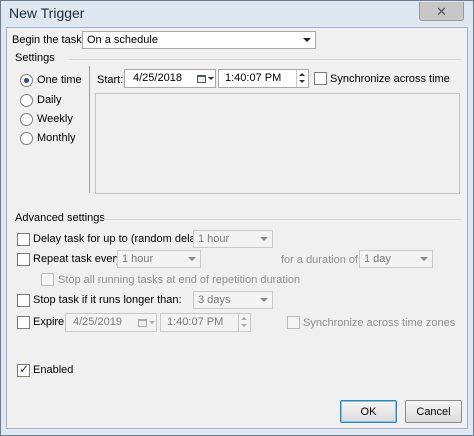 The image size is (474, 436). What do you see at coordinates (56, 138) in the screenshot?
I see `radio-monthly-label: Monthly` at bounding box center [56, 138].